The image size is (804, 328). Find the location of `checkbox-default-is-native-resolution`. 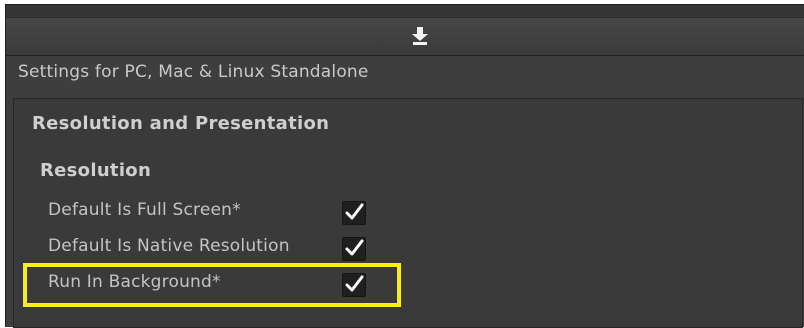

checkbox-default-is-native-resolution is located at coordinates (354, 249).